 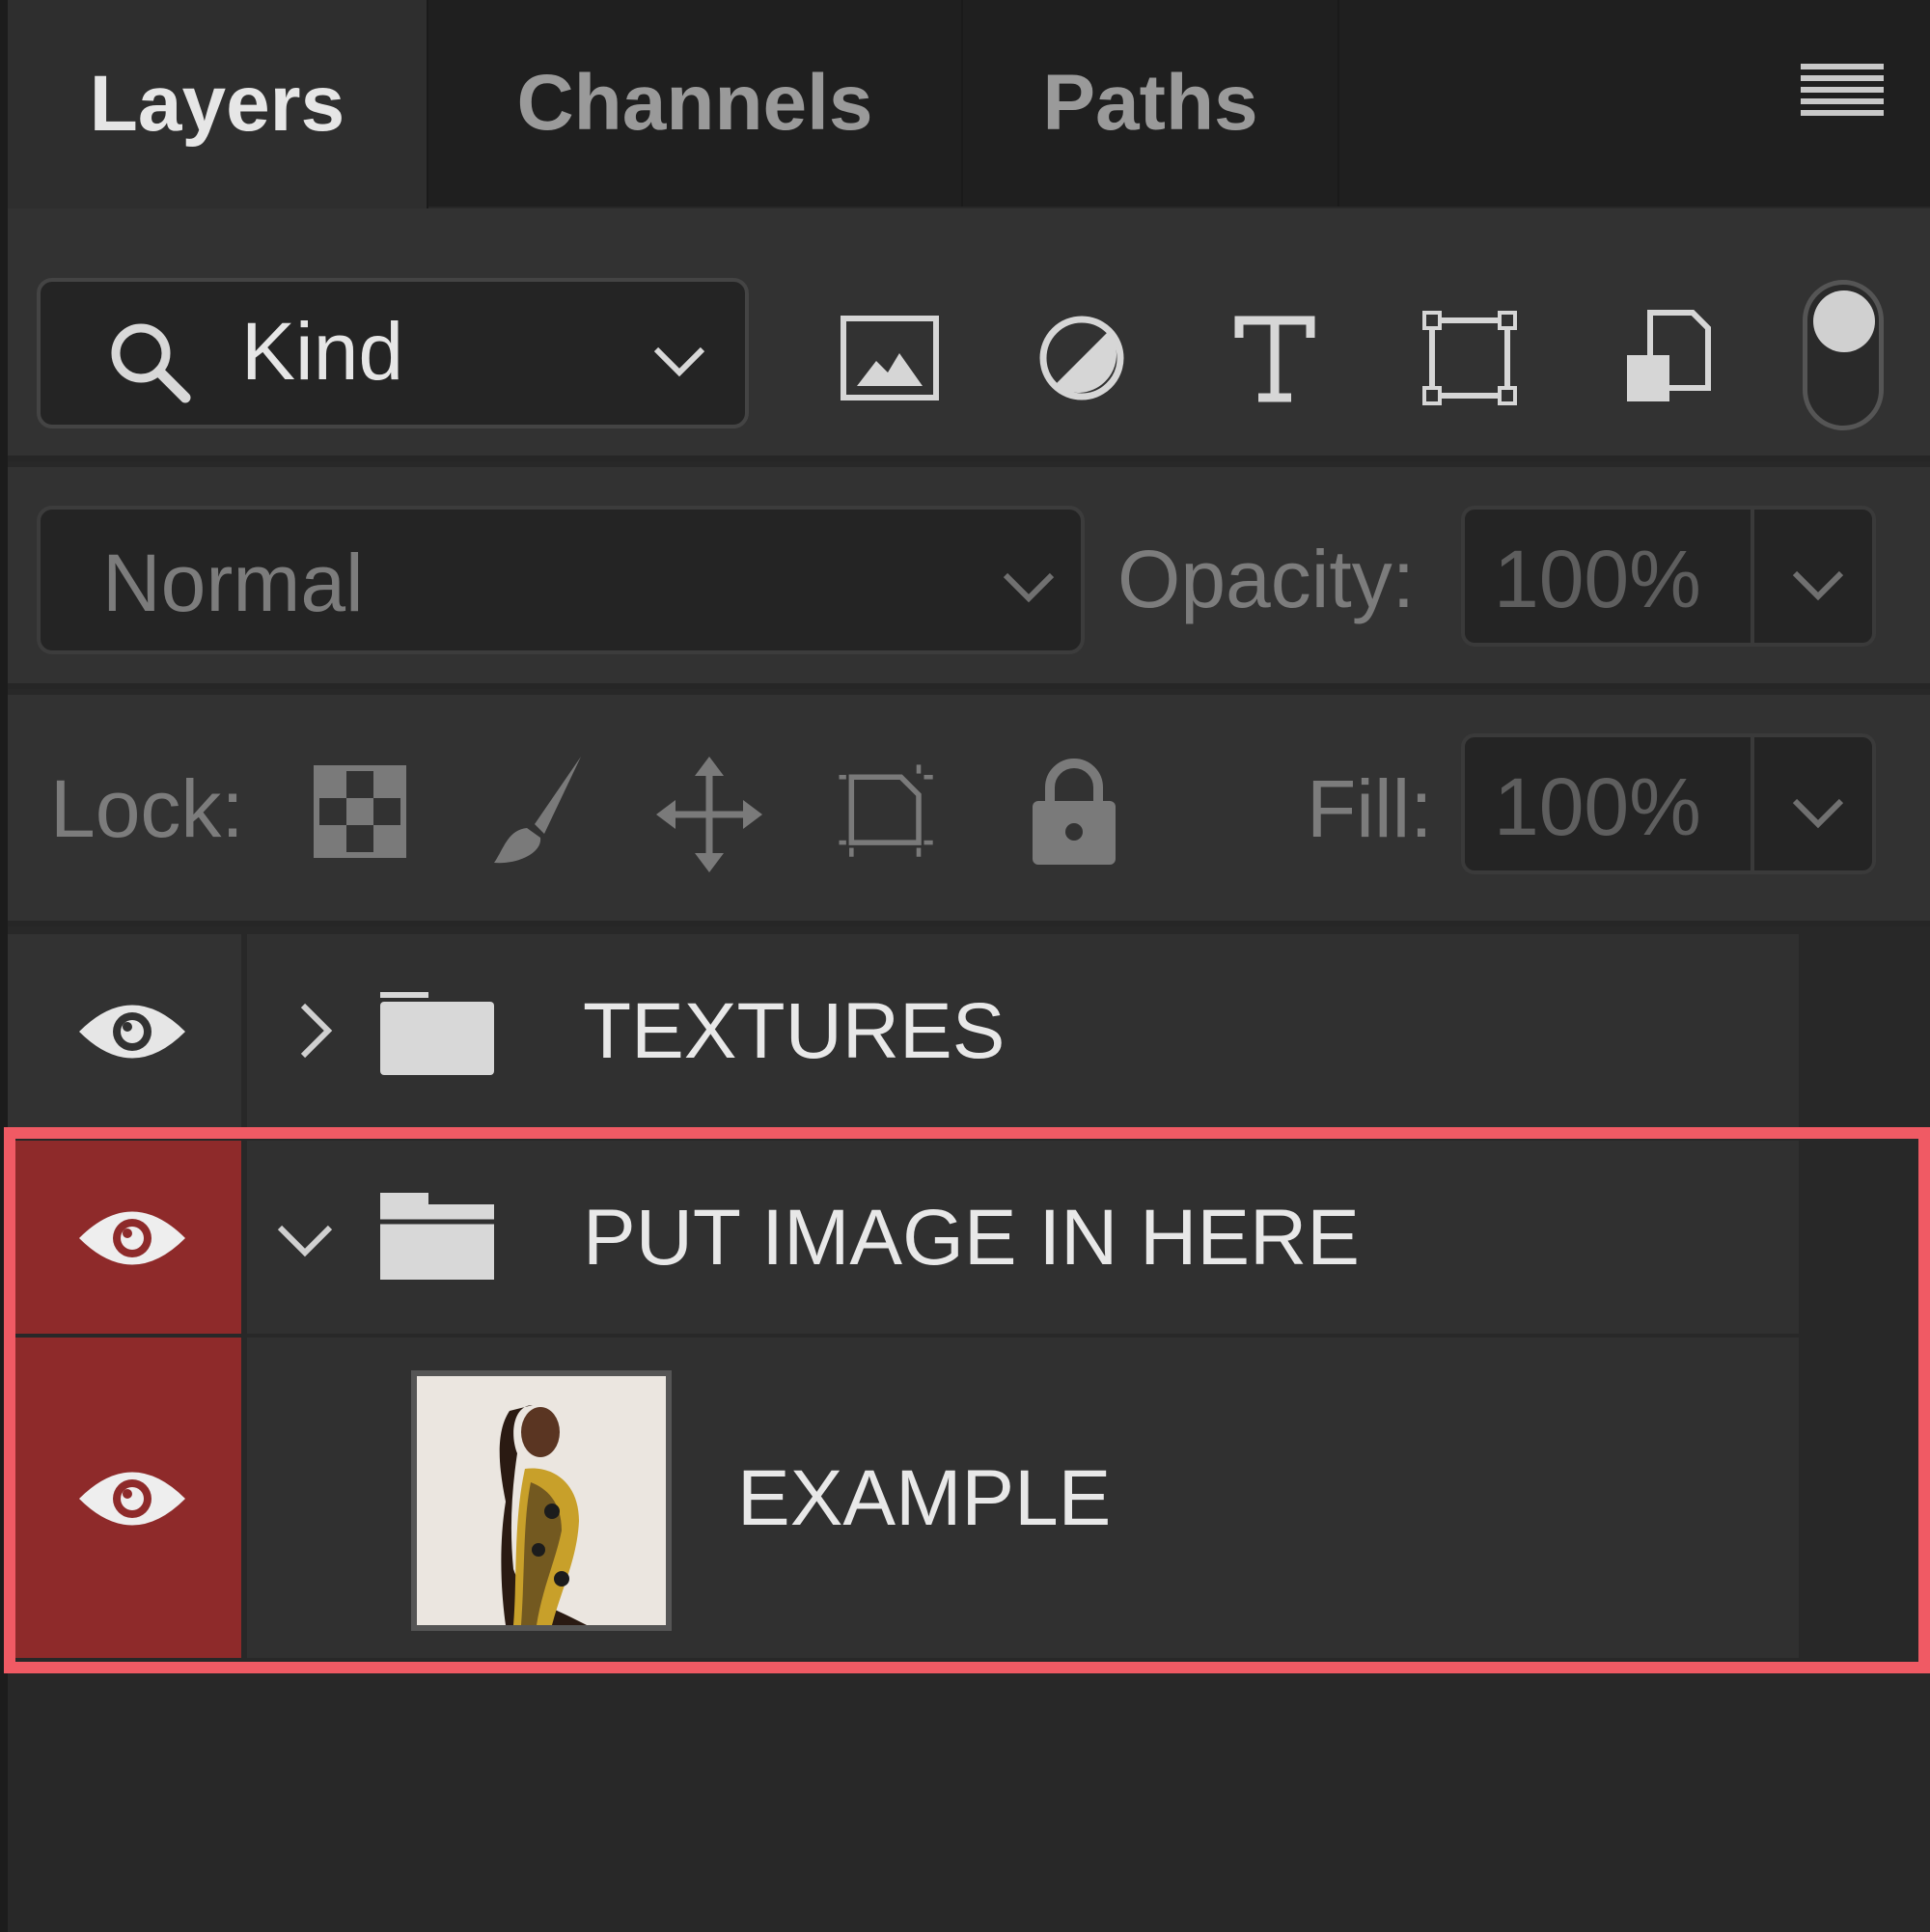 I want to click on lock-all-icon, so click(x=1074, y=811).